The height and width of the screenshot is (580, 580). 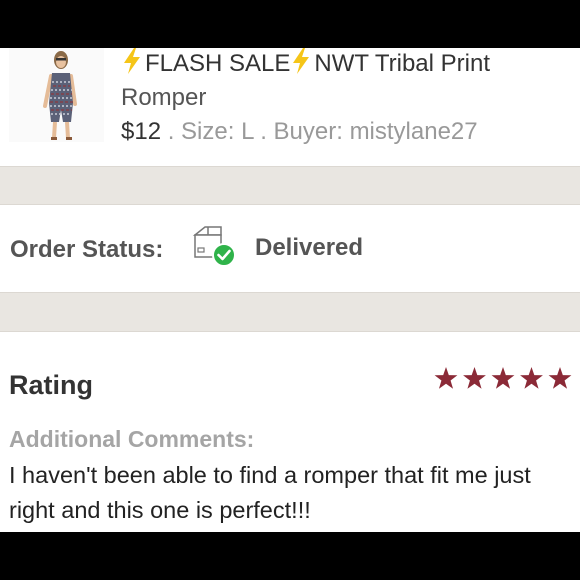 What do you see at coordinates (290, 556) in the screenshot?
I see `bottom-black-bar` at bounding box center [290, 556].